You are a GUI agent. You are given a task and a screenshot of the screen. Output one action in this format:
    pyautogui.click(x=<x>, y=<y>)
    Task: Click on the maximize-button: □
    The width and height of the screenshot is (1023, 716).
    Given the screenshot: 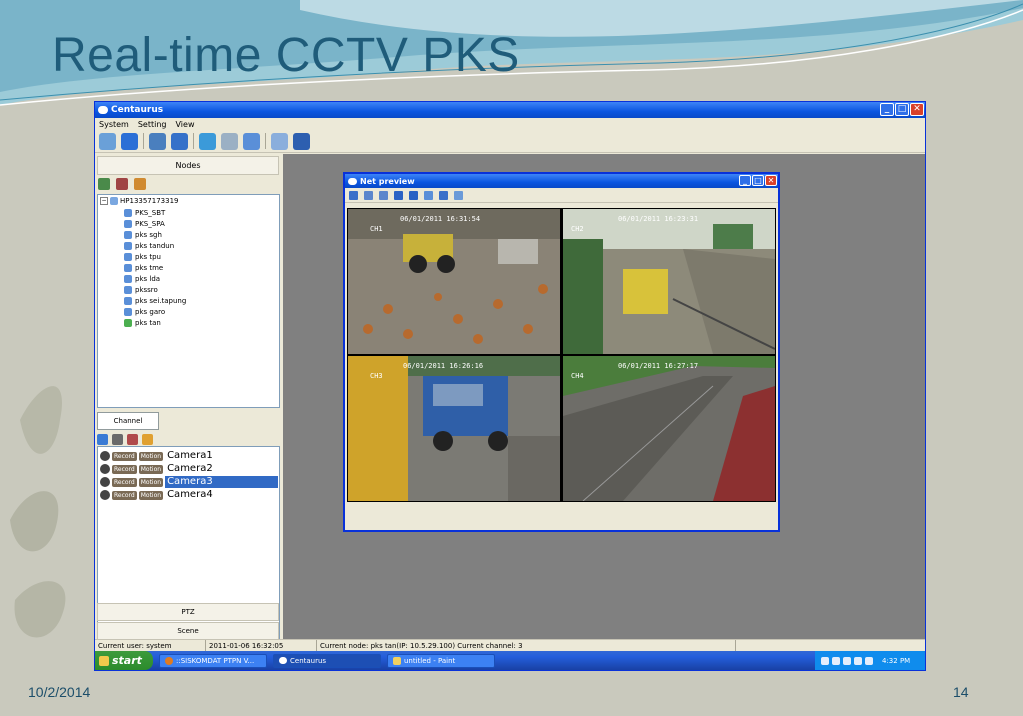 What is the action you would take?
    pyautogui.click(x=902, y=109)
    